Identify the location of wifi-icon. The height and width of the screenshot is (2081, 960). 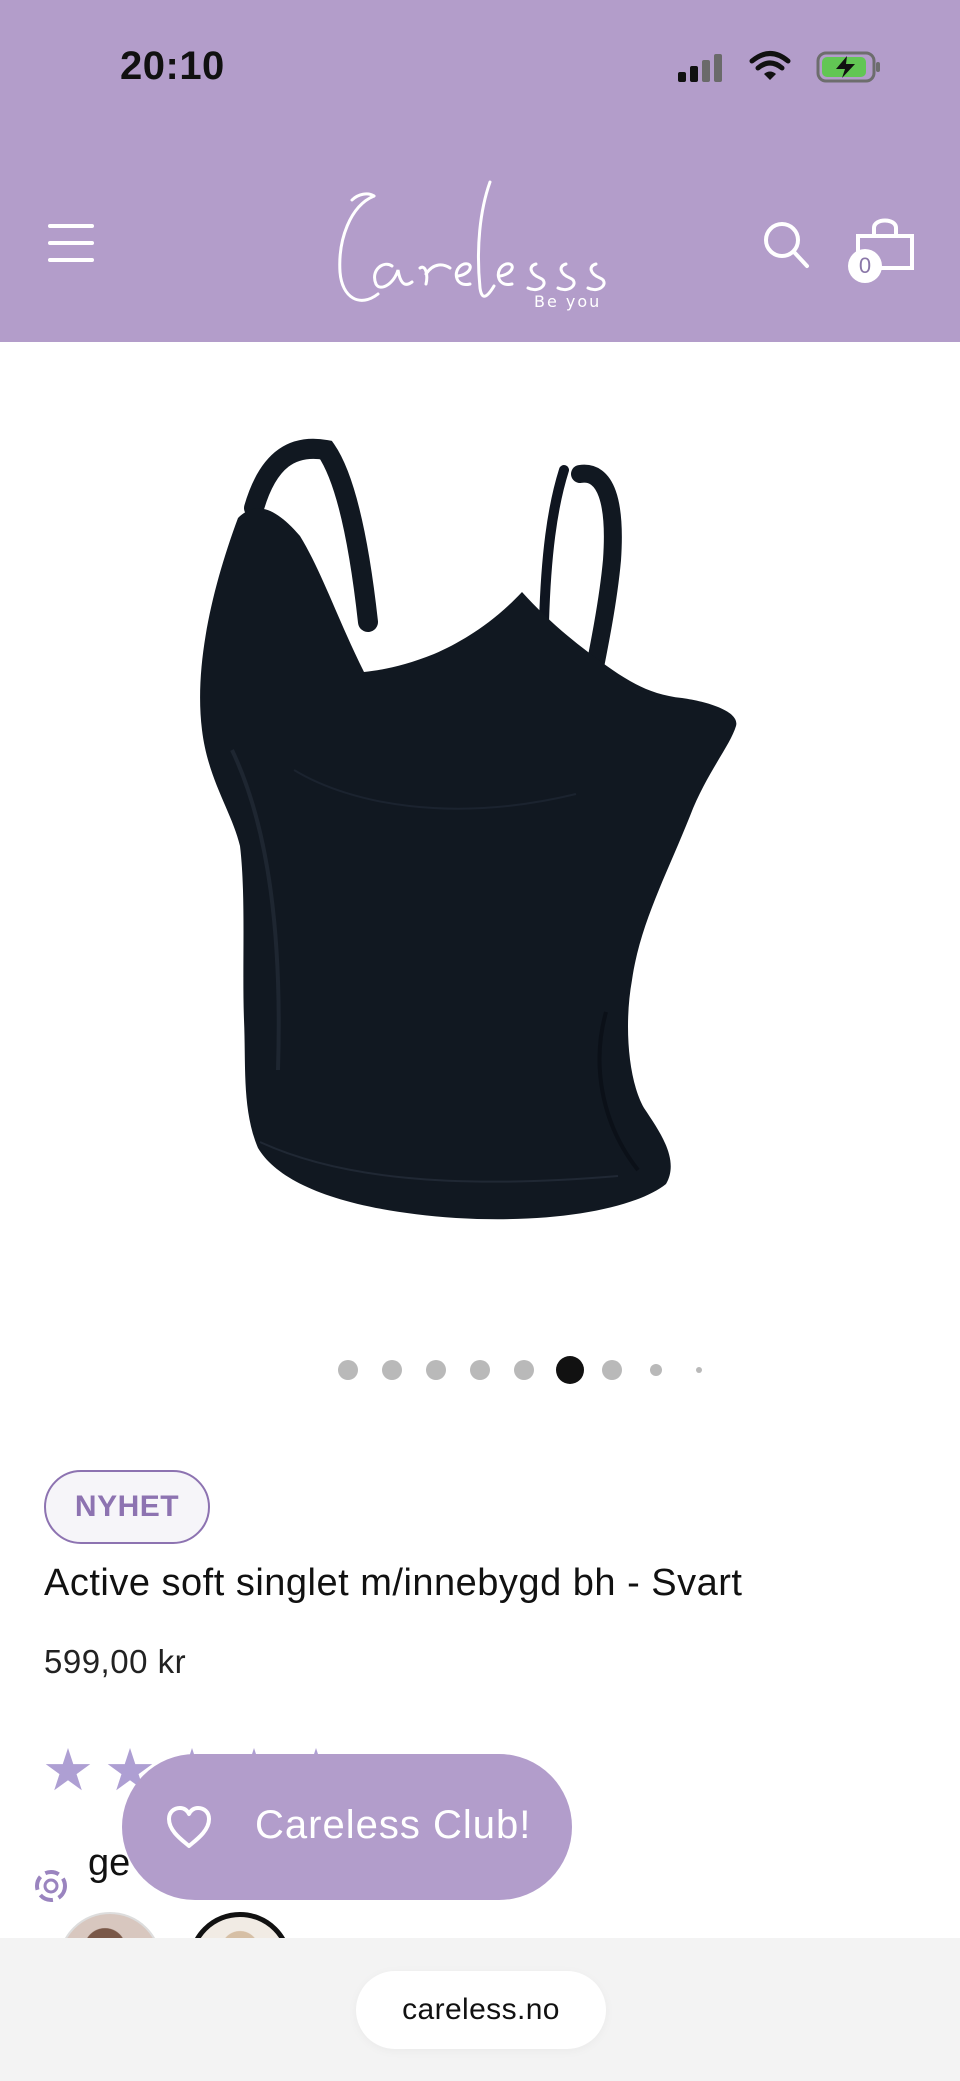
(770, 67).